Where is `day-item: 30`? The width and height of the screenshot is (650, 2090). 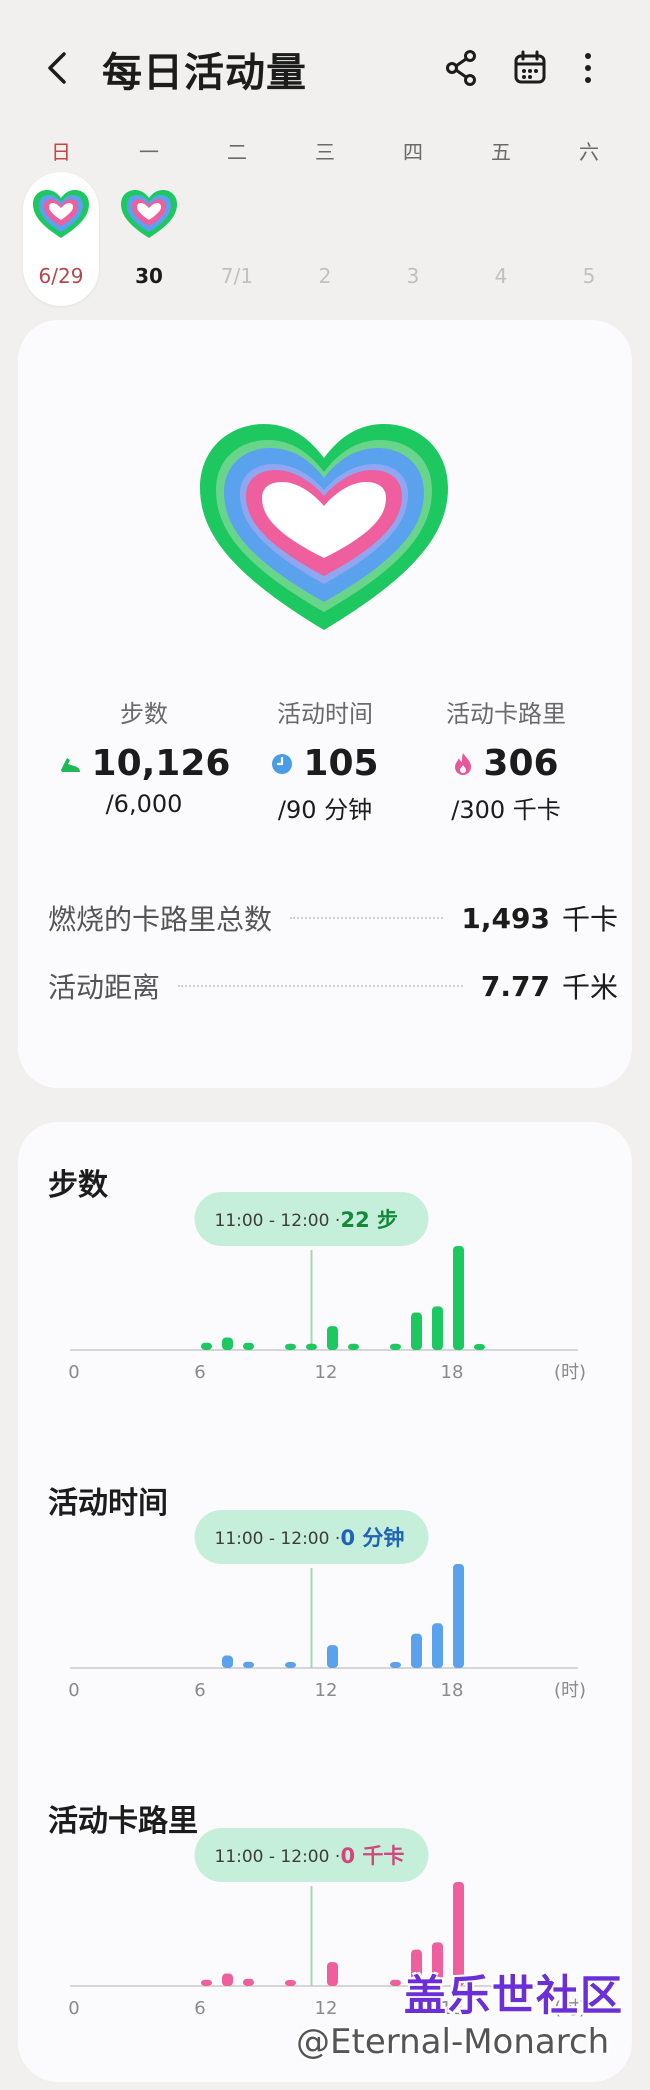
day-item: 30 is located at coordinates (149, 239).